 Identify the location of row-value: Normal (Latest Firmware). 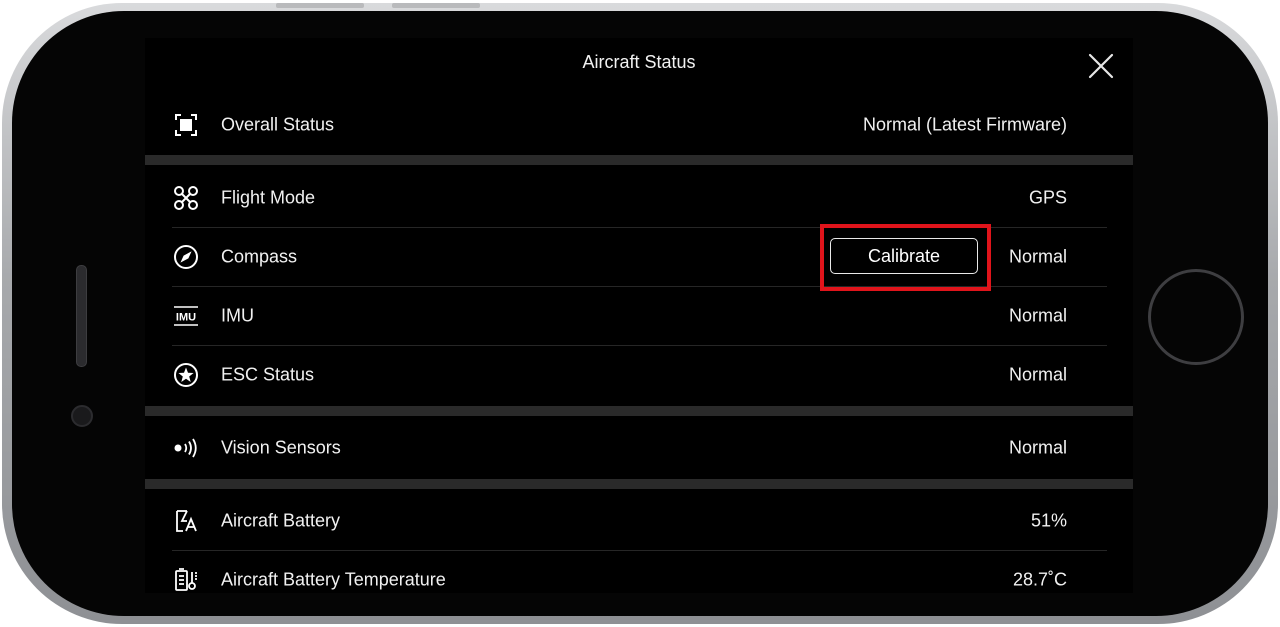
(964, 124).